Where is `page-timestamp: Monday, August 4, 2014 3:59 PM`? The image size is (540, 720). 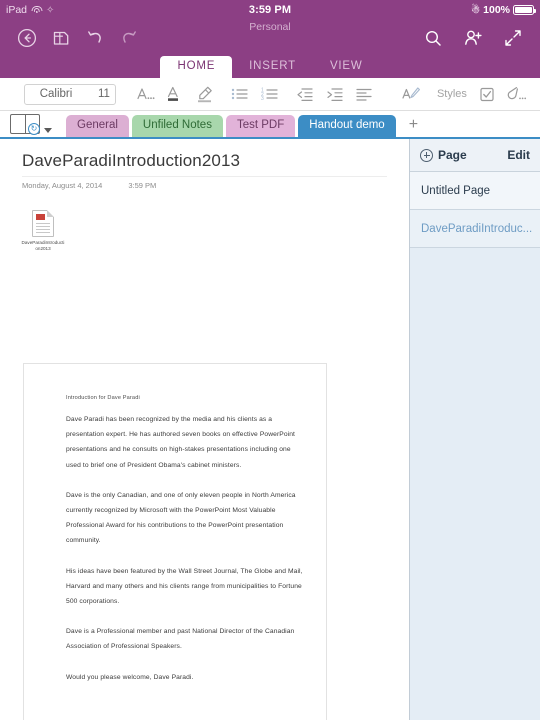 page-timestamp: Monday, August 4, 2014 3:59 PM is located at coordinates (215, 185).